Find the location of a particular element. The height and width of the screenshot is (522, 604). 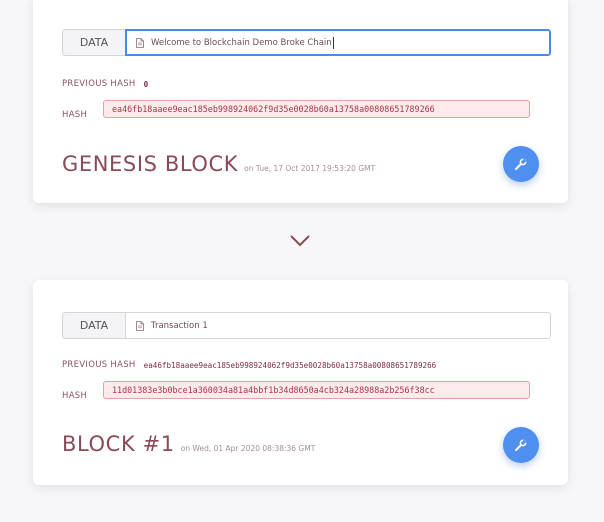

data-value: Transaction 1 is located at coordinates (179, 325).